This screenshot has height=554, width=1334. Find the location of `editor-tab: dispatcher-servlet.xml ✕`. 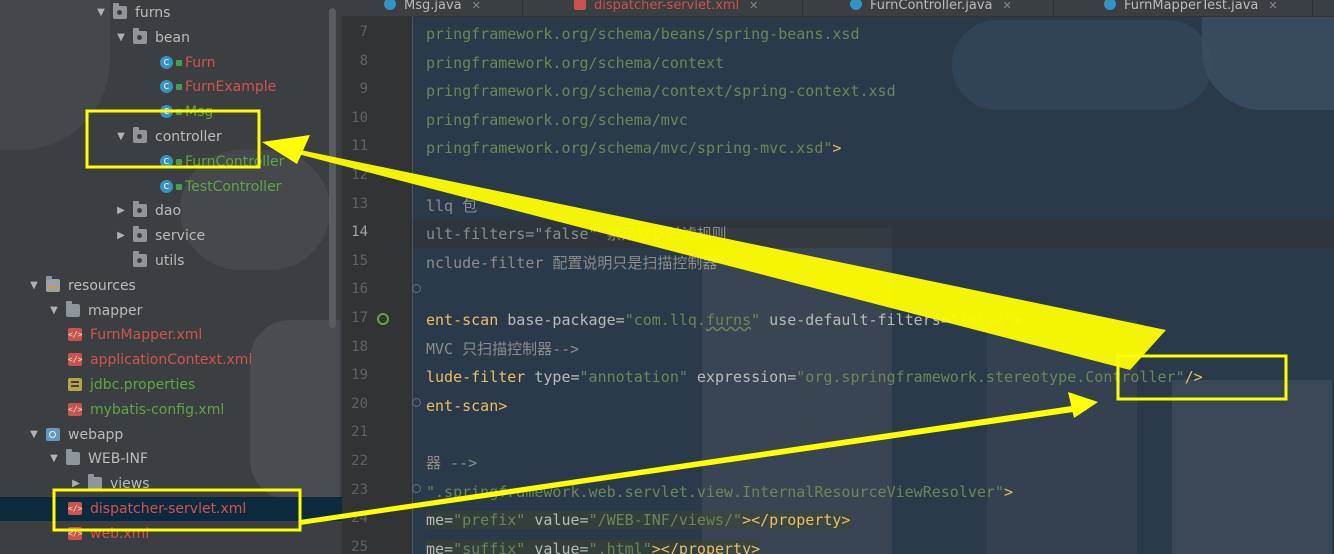

editor-tab: dispatcher-servlet.xml ✕ is located at coordinates (666, 8).